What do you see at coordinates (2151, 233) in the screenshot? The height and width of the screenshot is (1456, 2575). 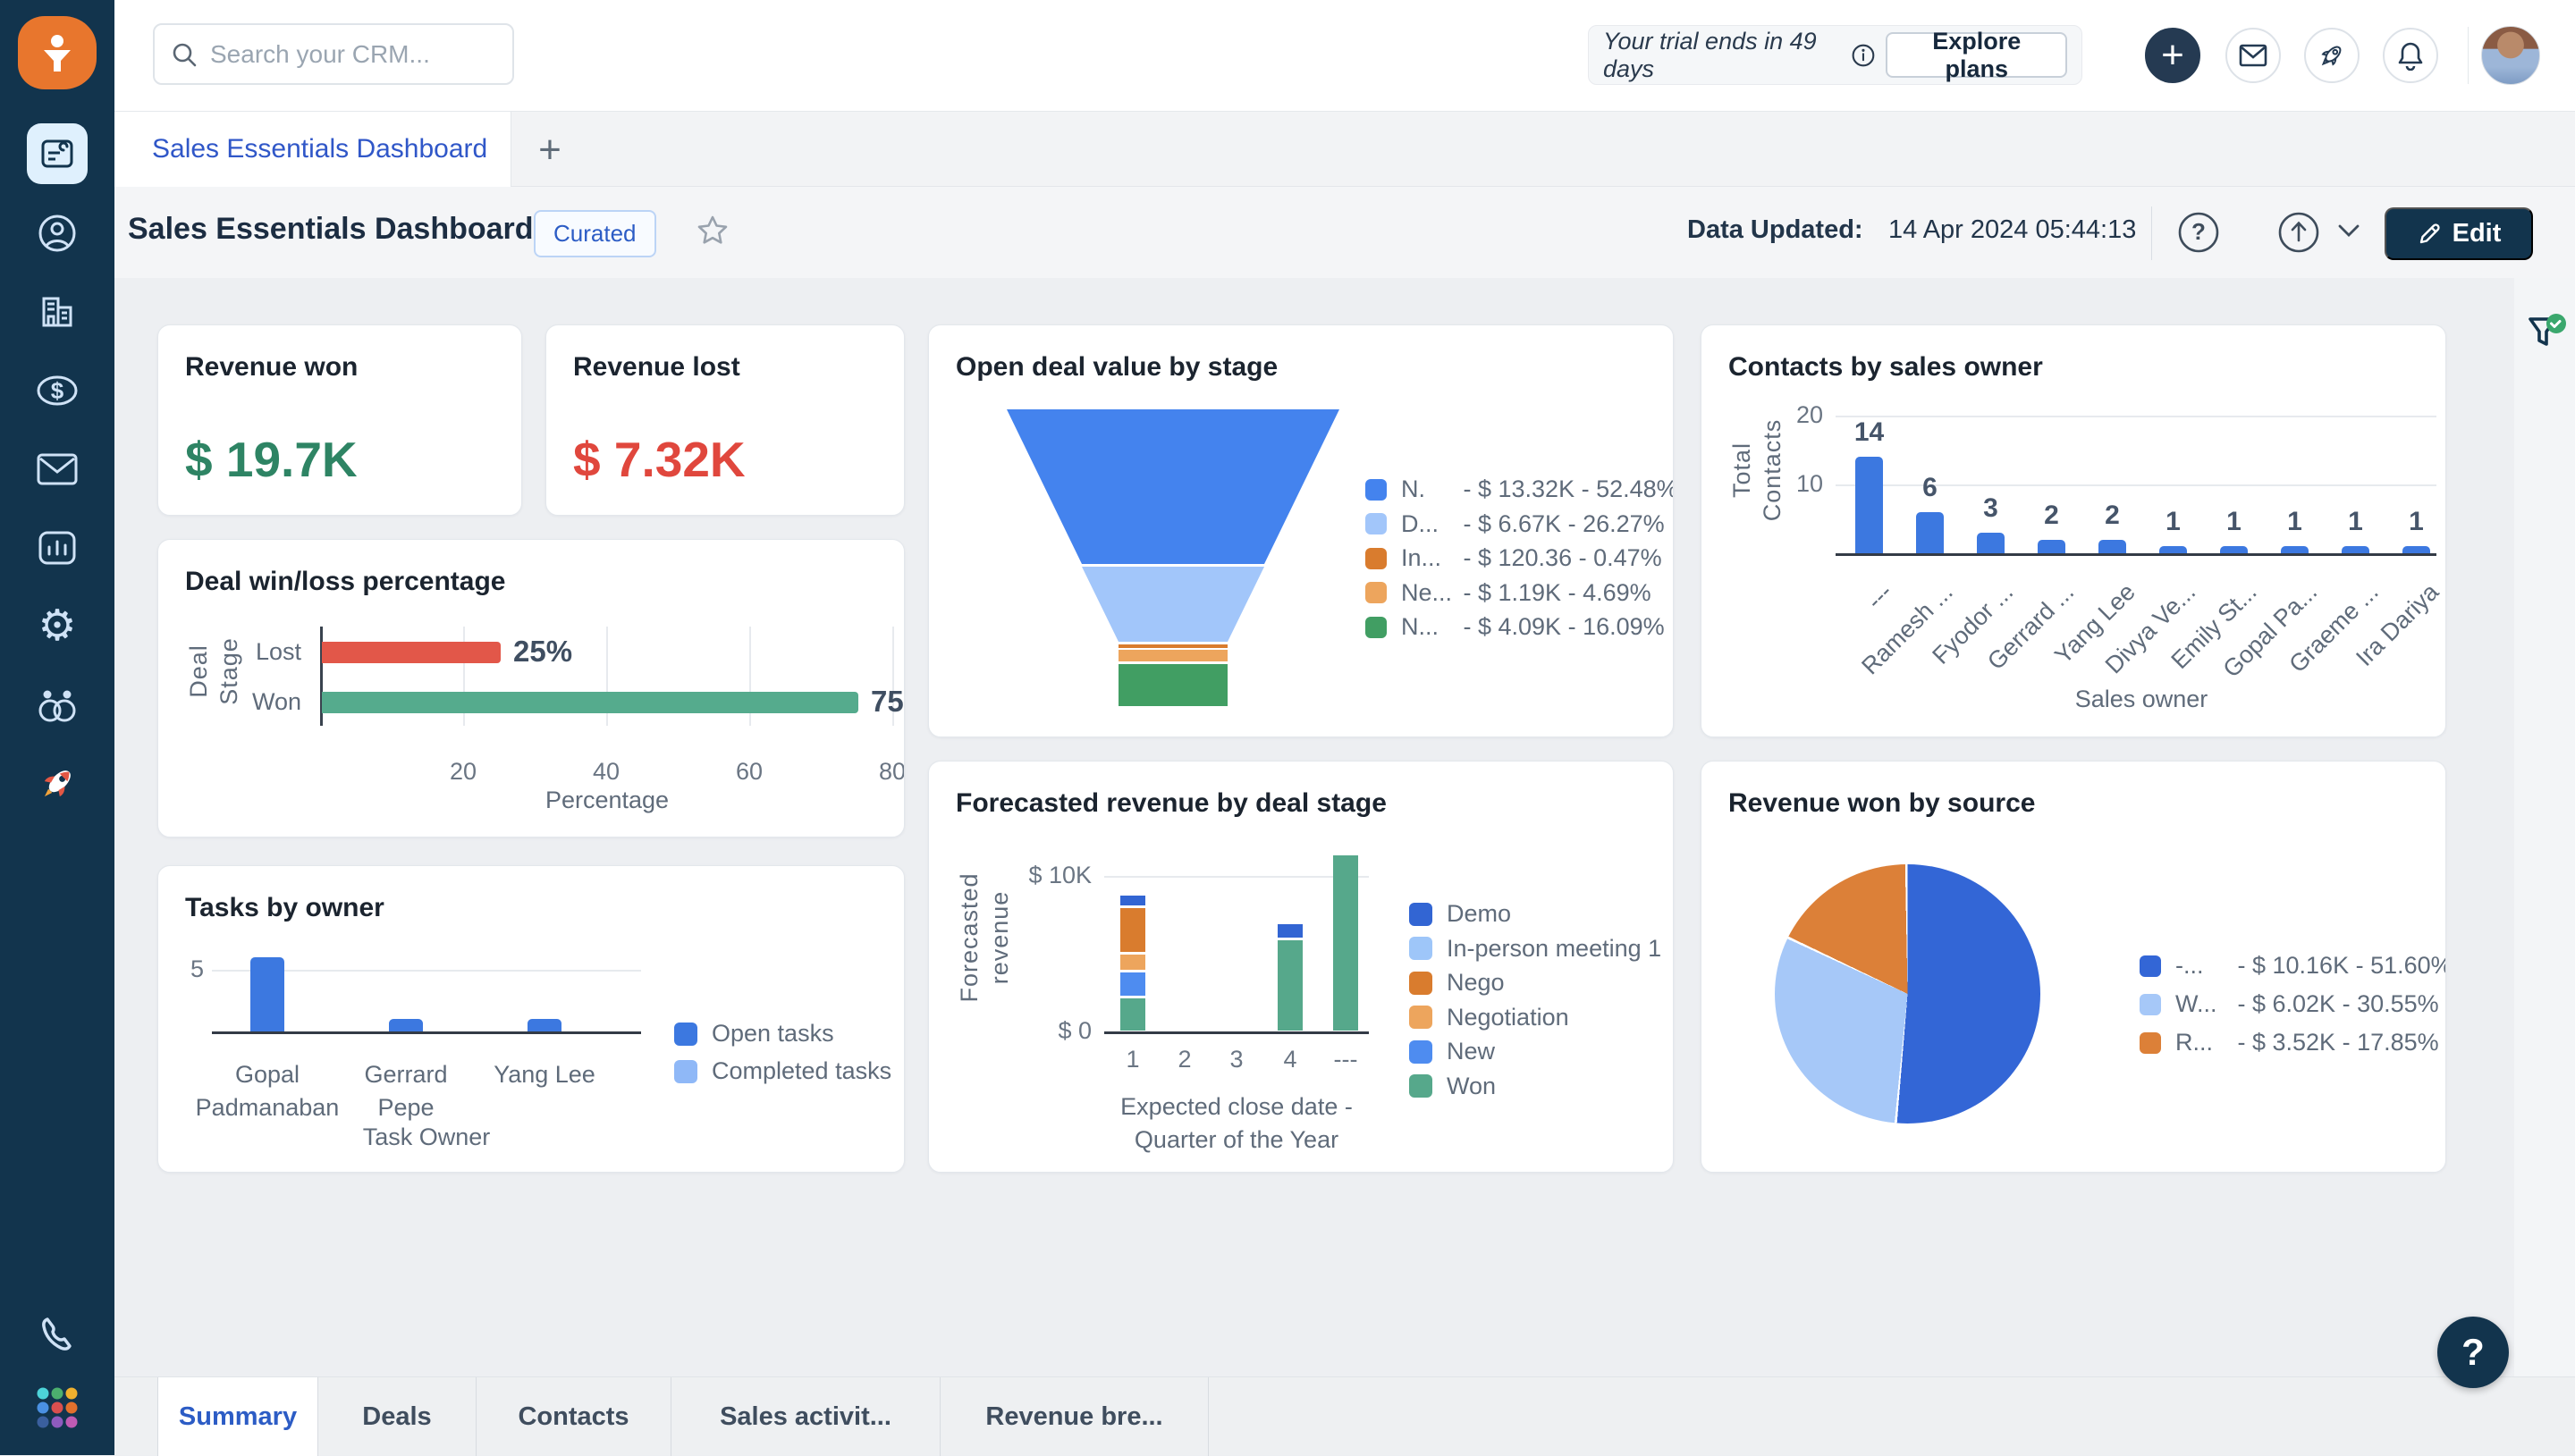 I see `header-divider` at bounding box center [2151, 233].